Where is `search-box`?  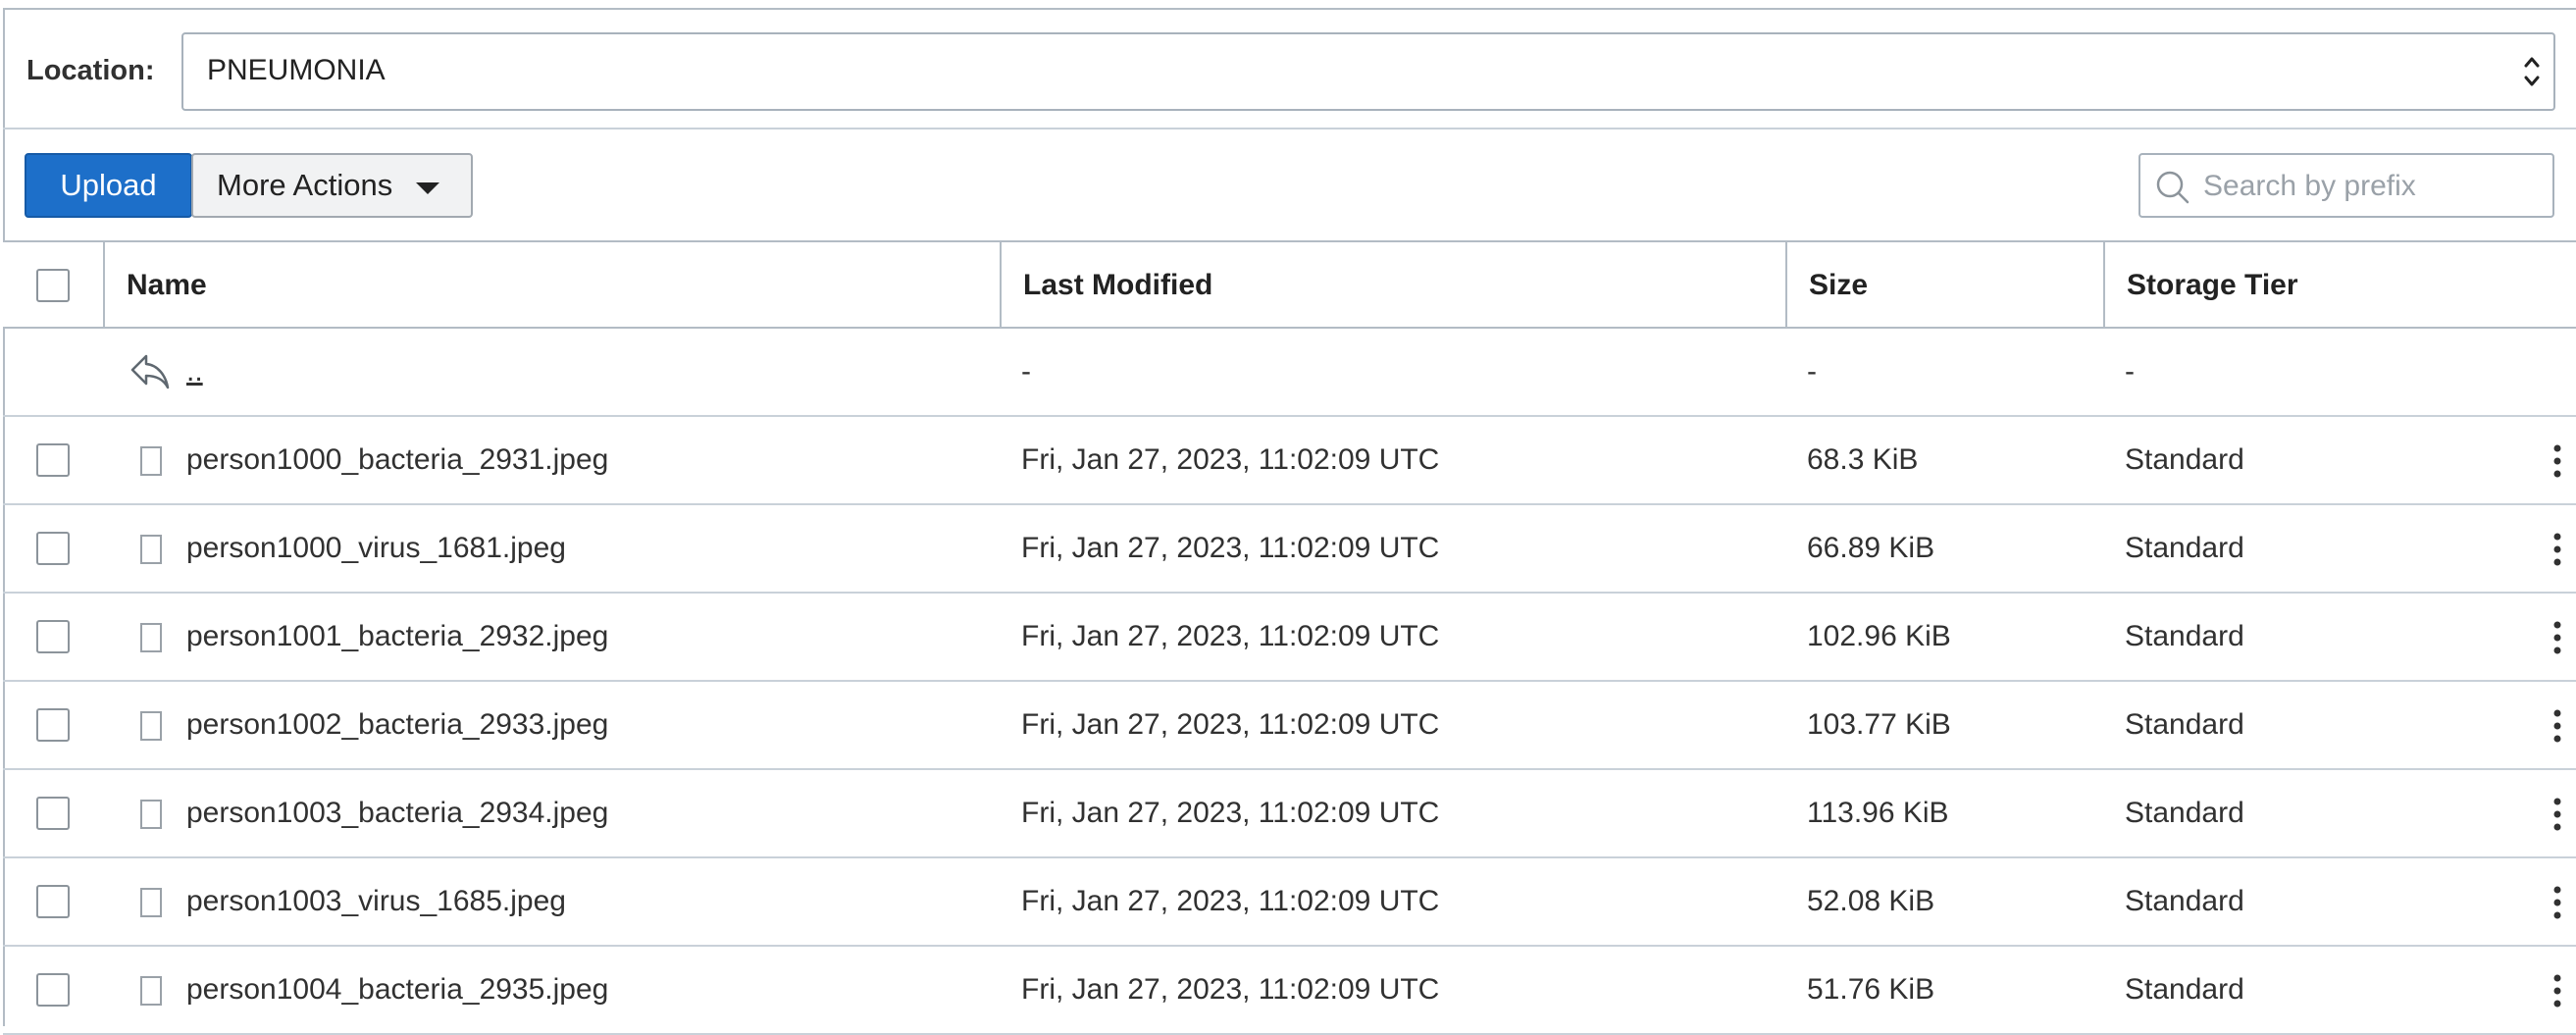
search-box is located at coordinates (2346, 186).